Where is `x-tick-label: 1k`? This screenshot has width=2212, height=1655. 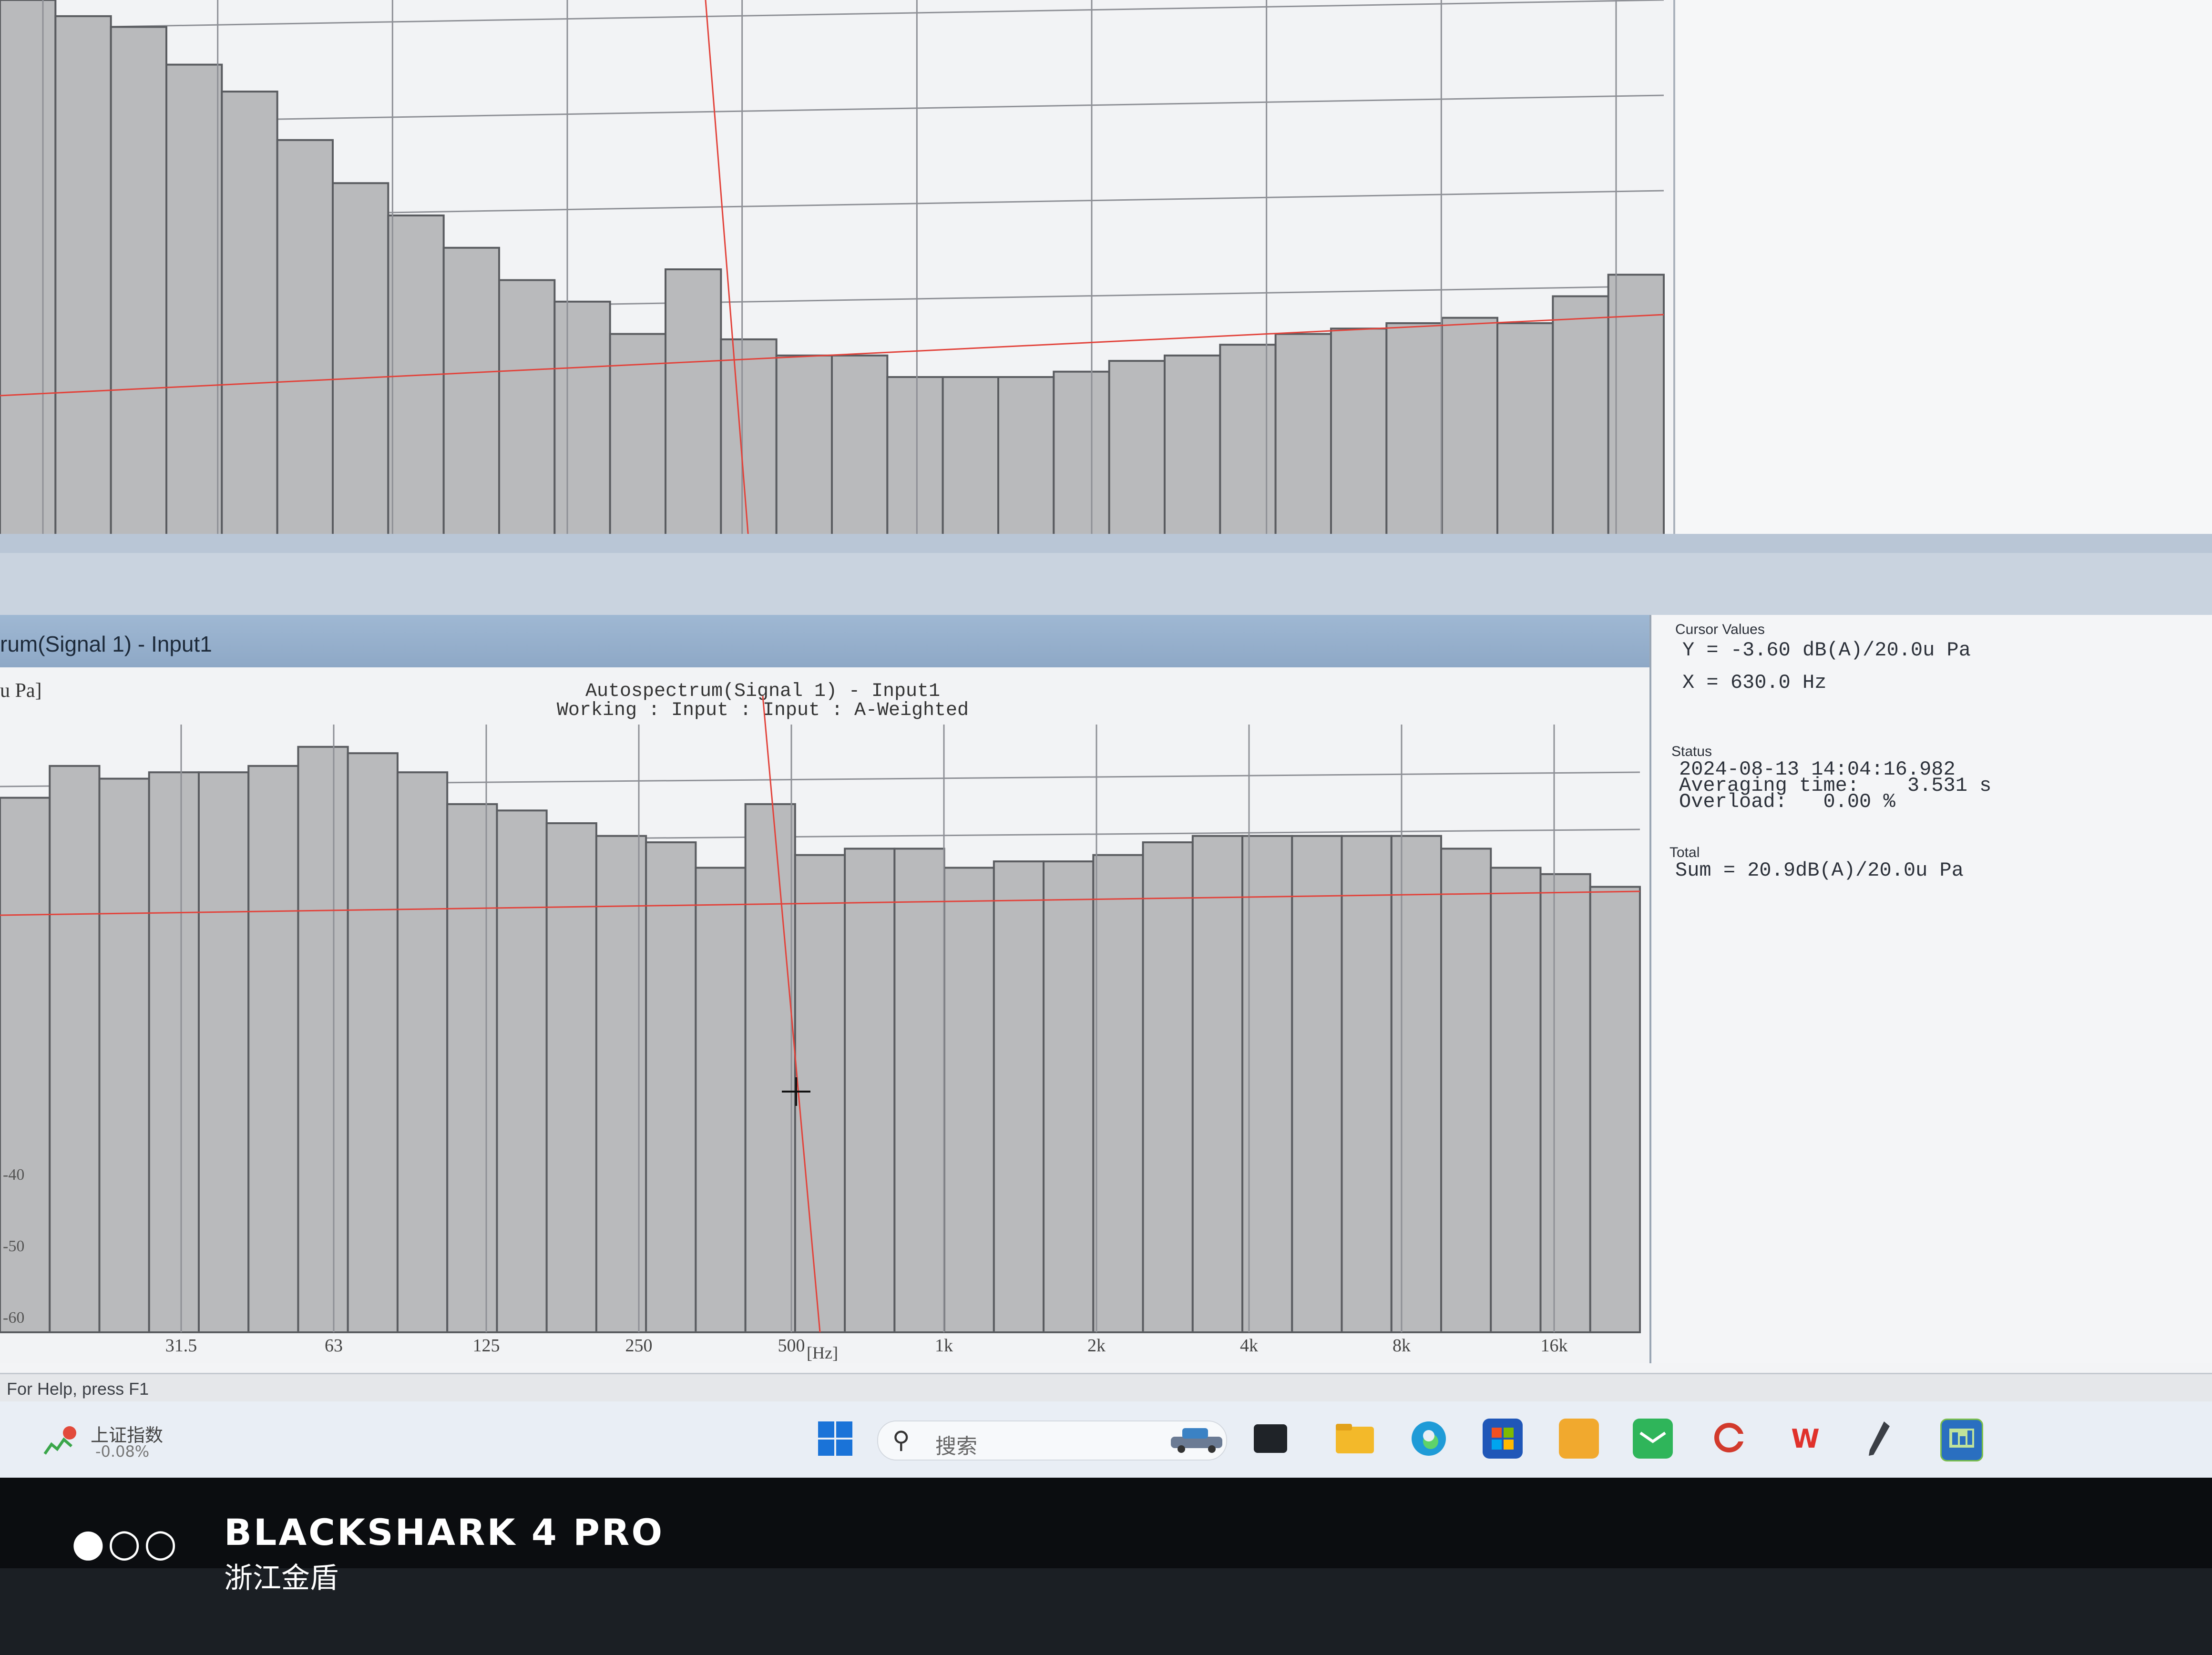
x-tick-label: 1k is located at coordinates (944, 1346).